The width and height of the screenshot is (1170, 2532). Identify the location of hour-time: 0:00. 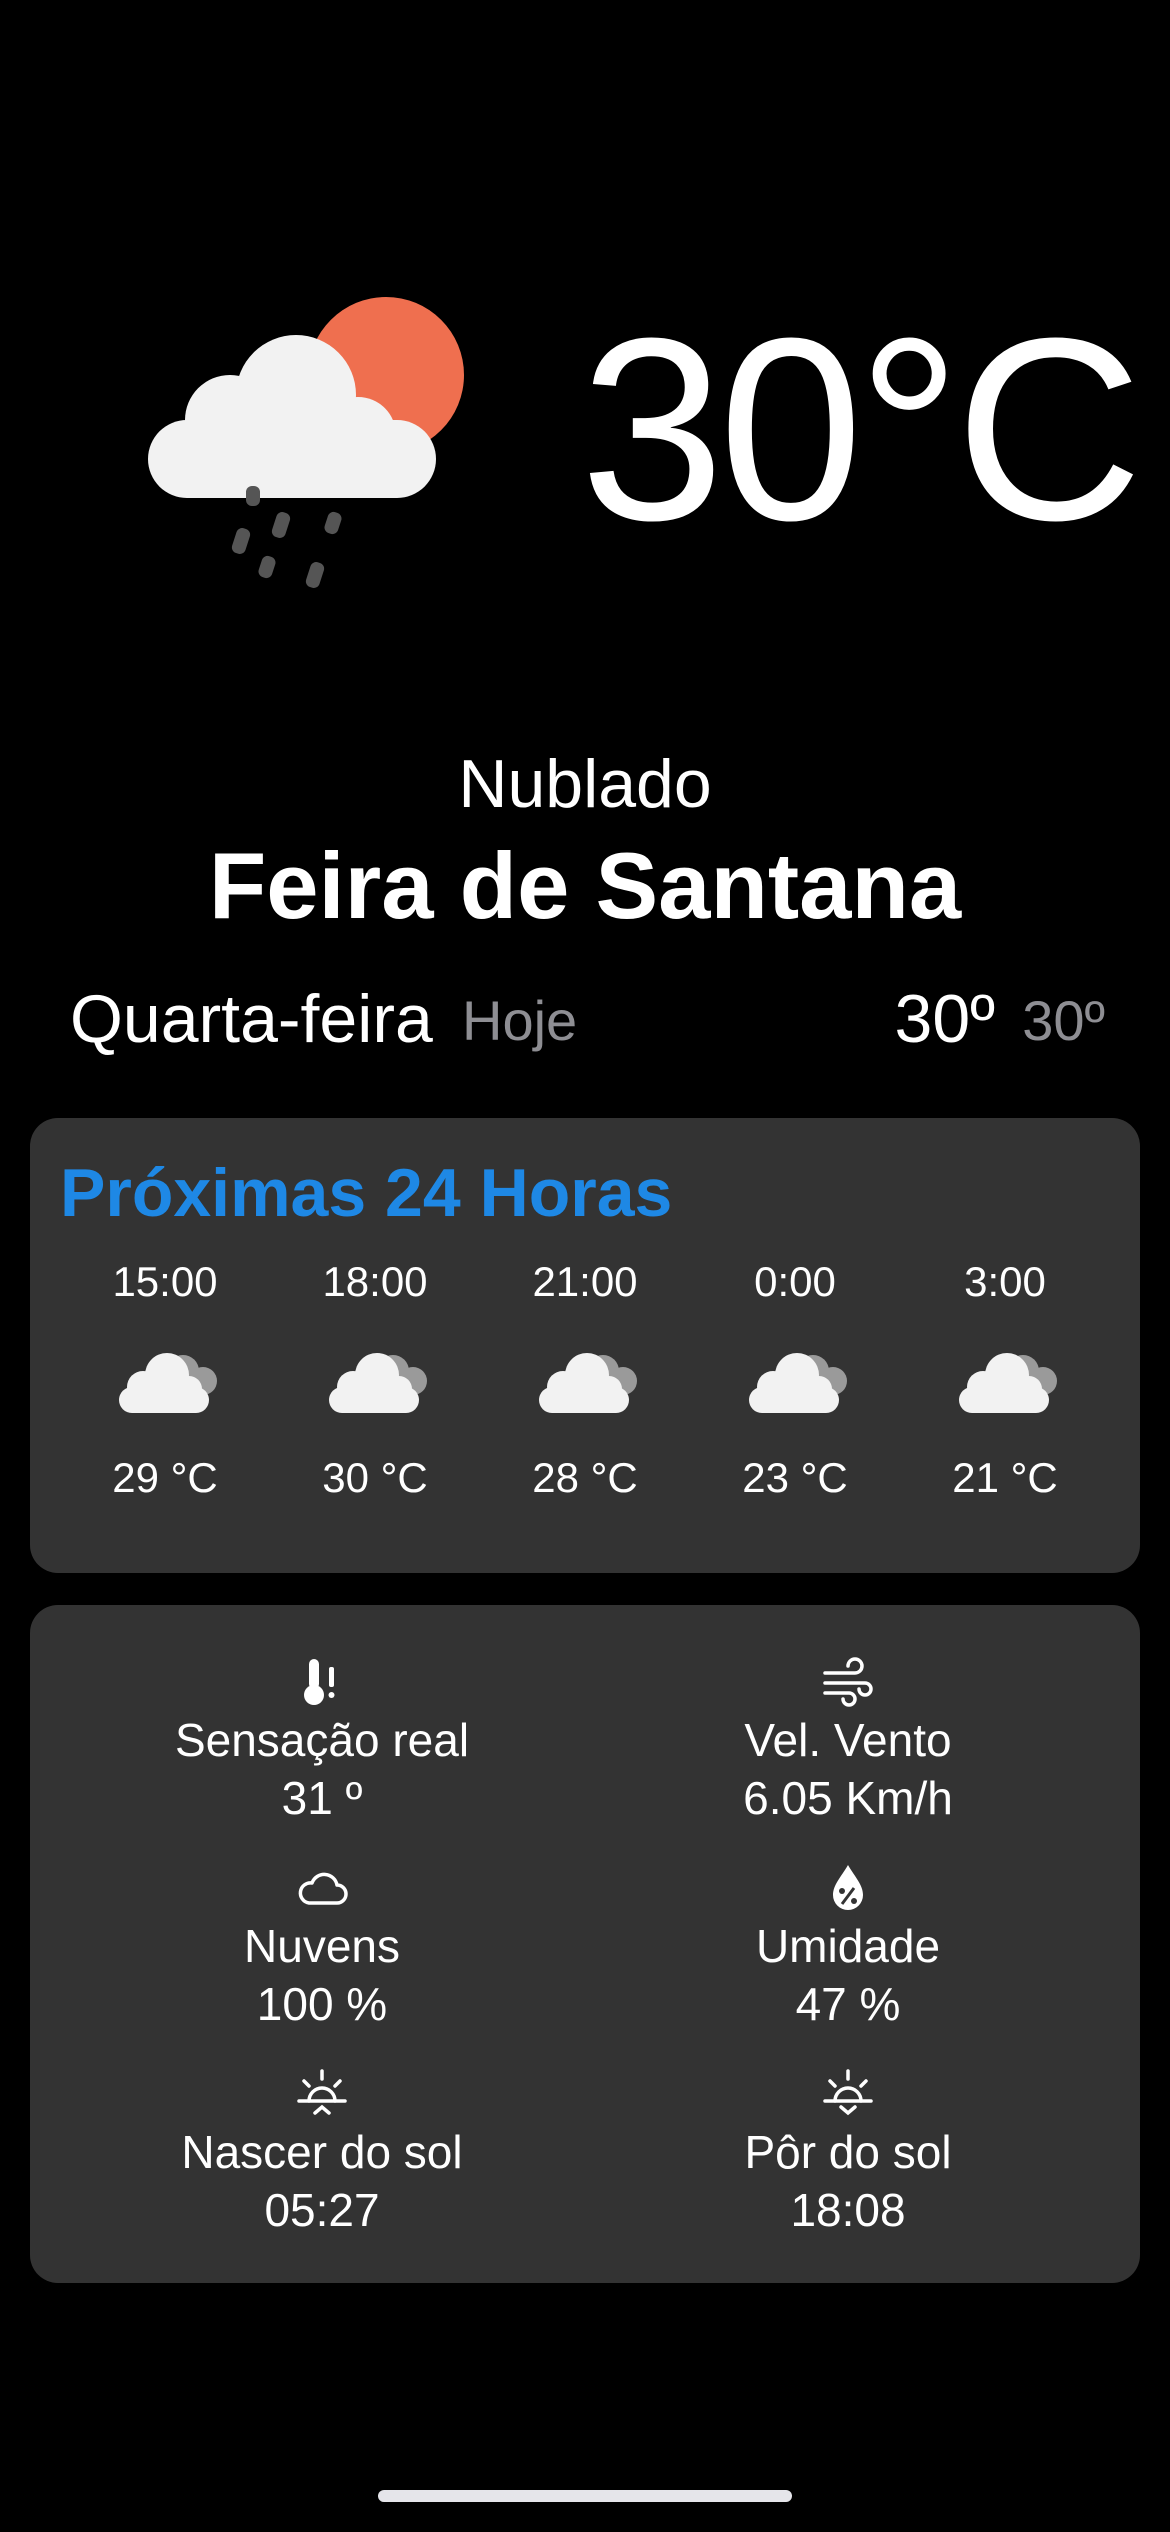
(795, 1281).